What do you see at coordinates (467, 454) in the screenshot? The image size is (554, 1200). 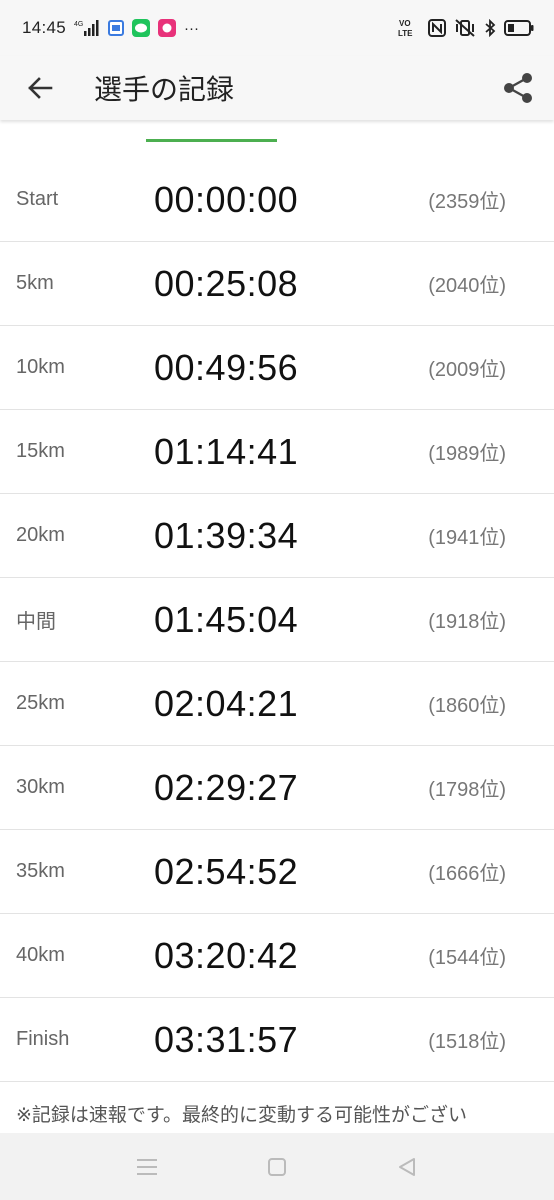 I see `split-rank: (1989位)` at bounding box center [467, 454].